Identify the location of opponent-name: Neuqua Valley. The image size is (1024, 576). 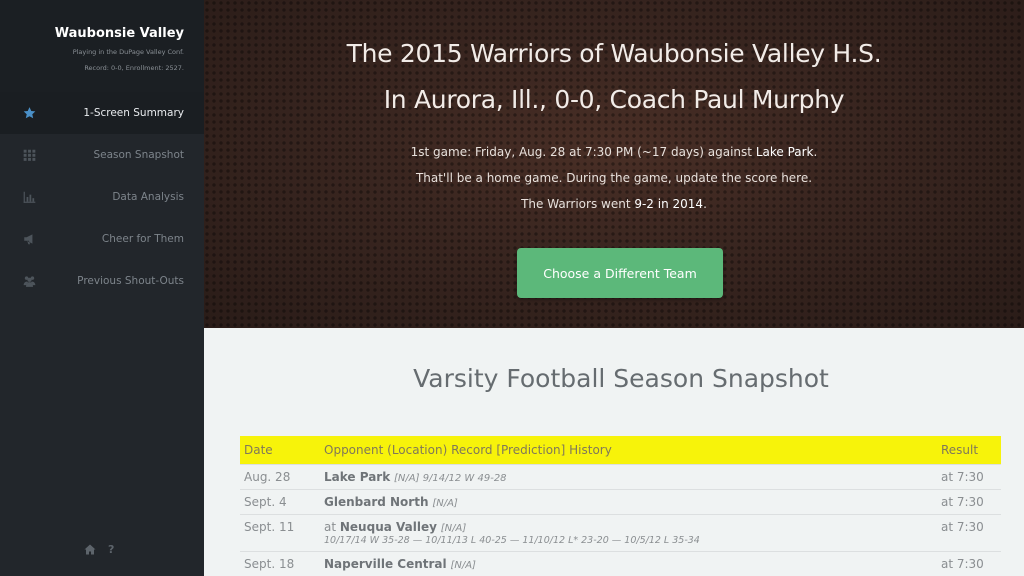
(388, 527).